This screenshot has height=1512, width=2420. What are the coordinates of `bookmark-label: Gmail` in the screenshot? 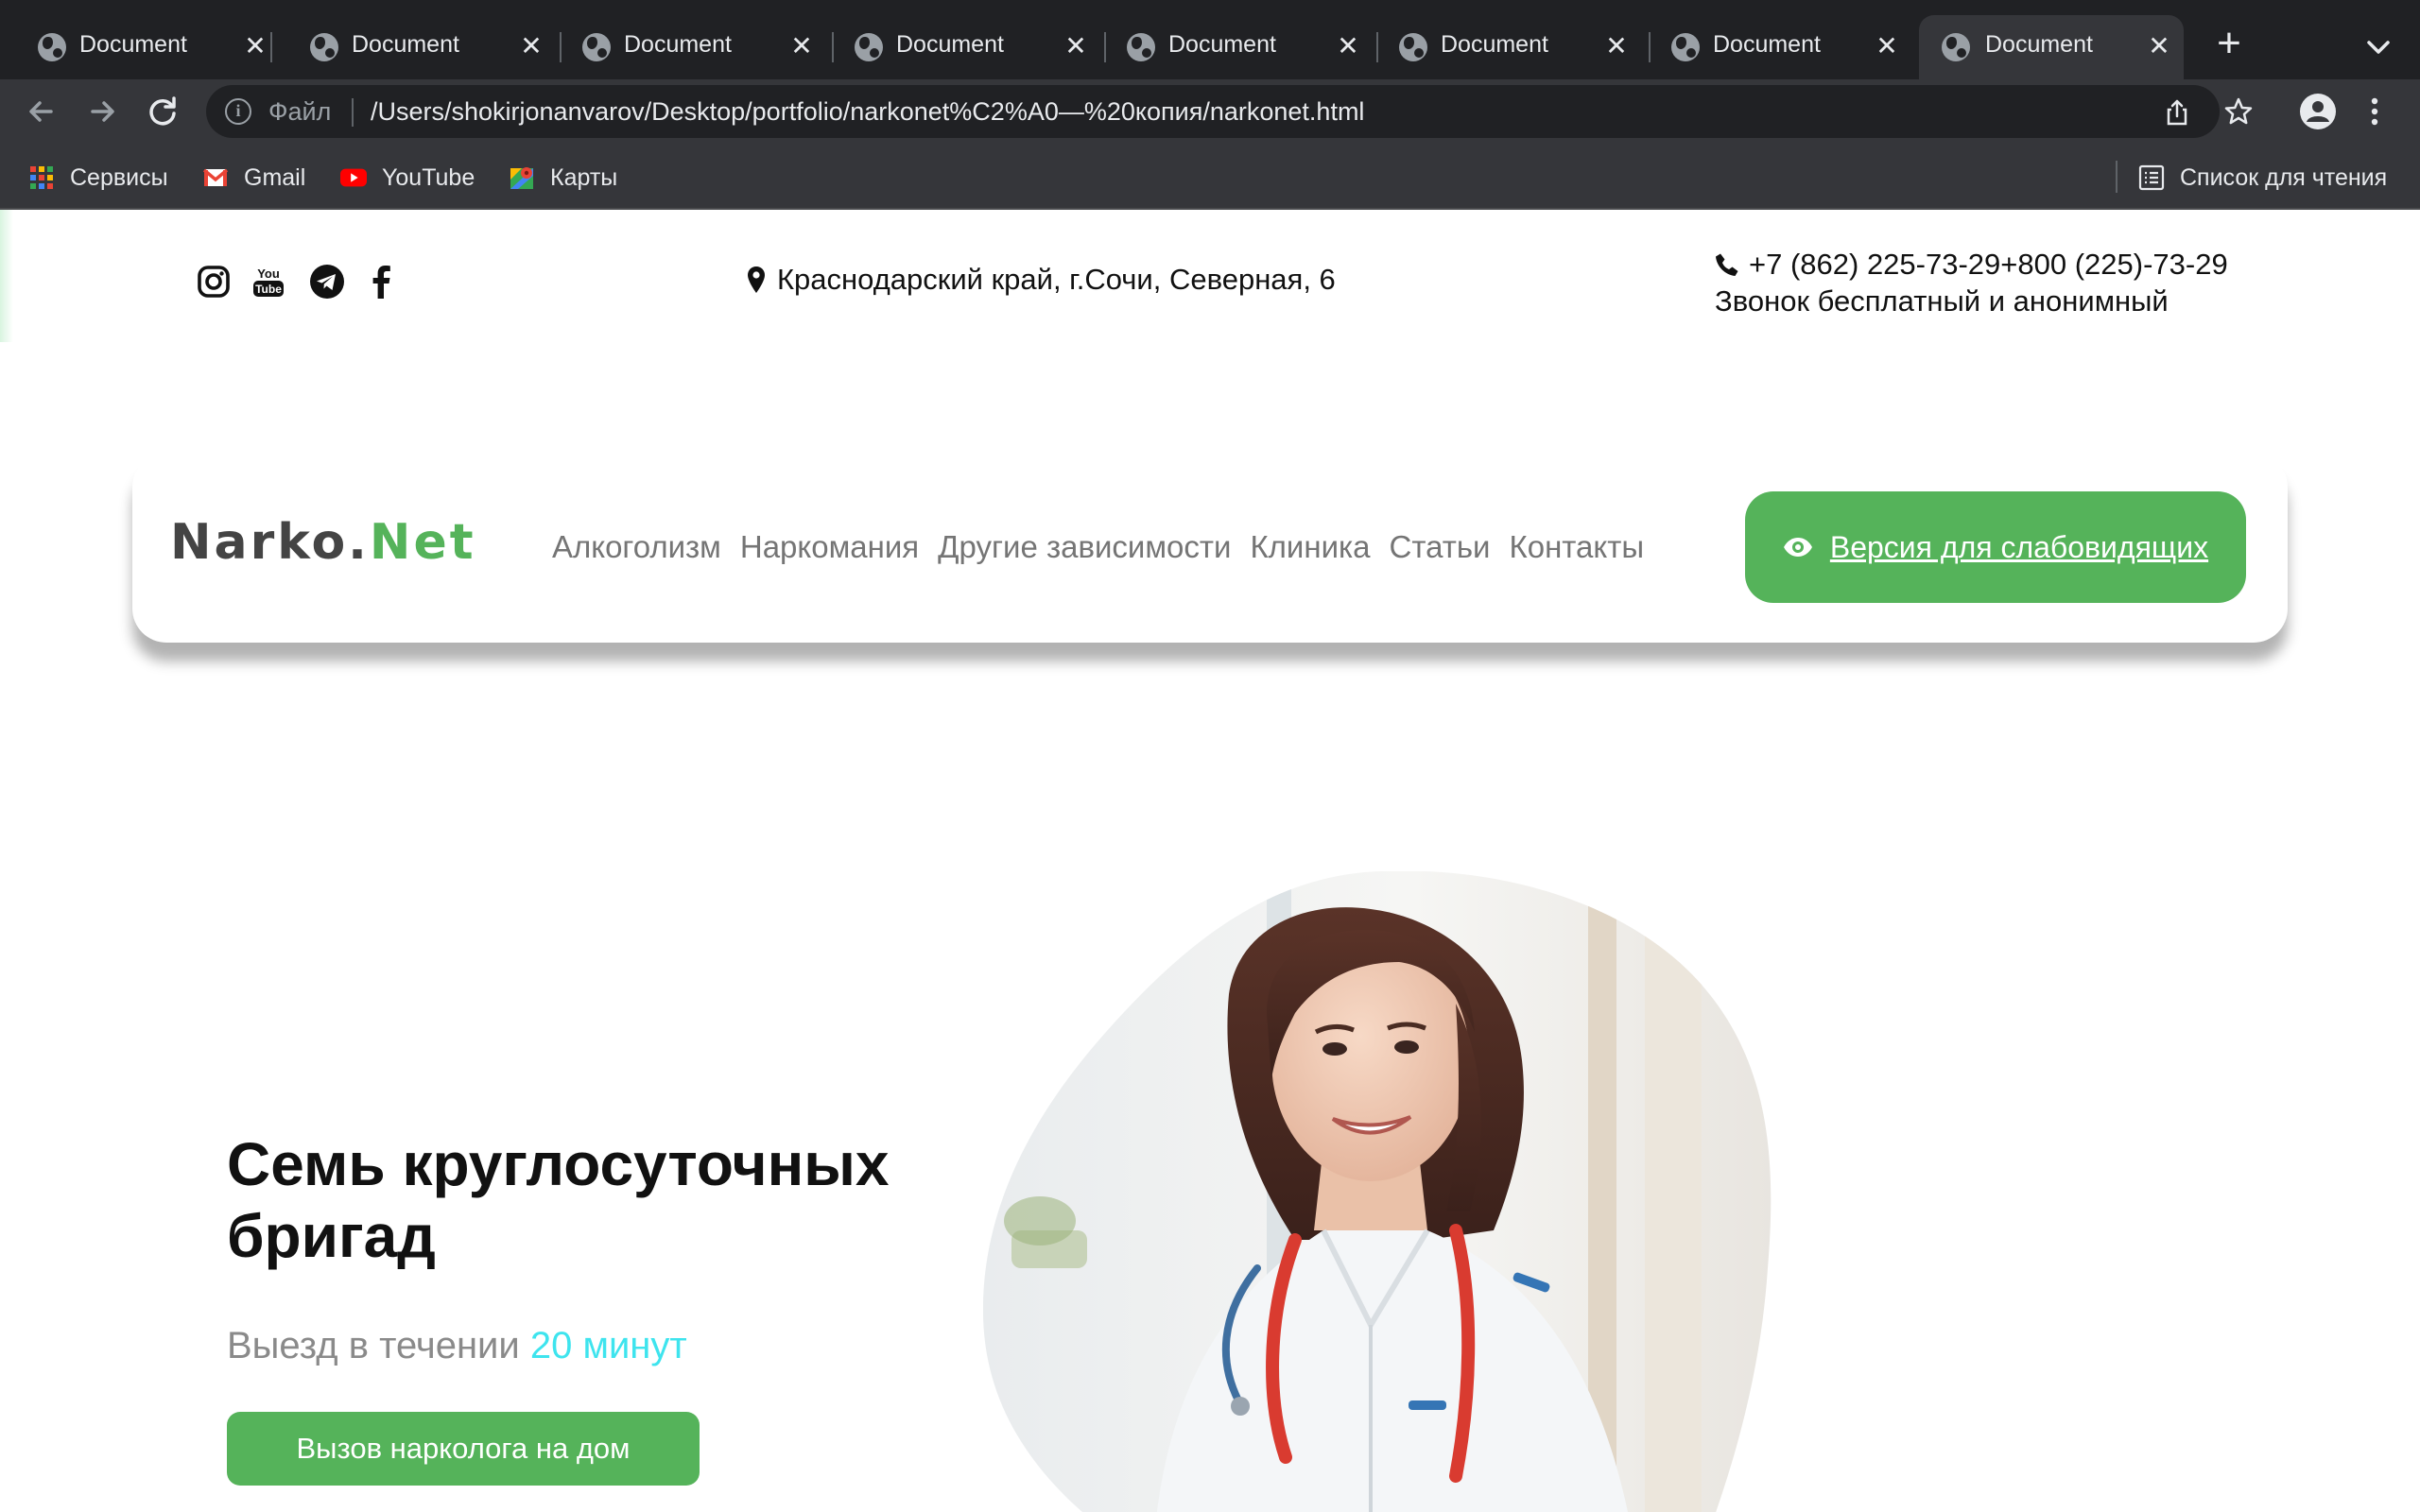 It's located at (275, 177).